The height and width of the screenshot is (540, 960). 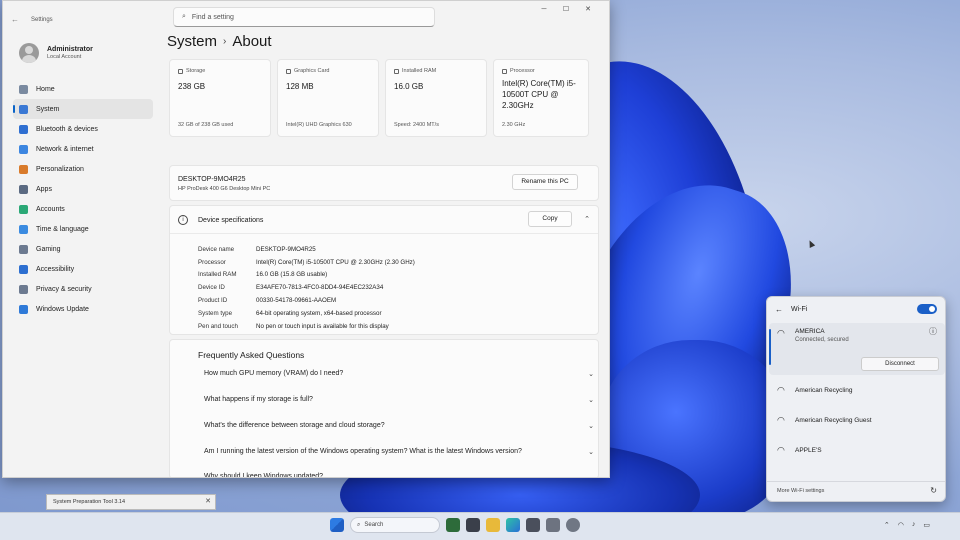 I want to click on wifi-title: Wi-Fi, so click(x=799, y=309).